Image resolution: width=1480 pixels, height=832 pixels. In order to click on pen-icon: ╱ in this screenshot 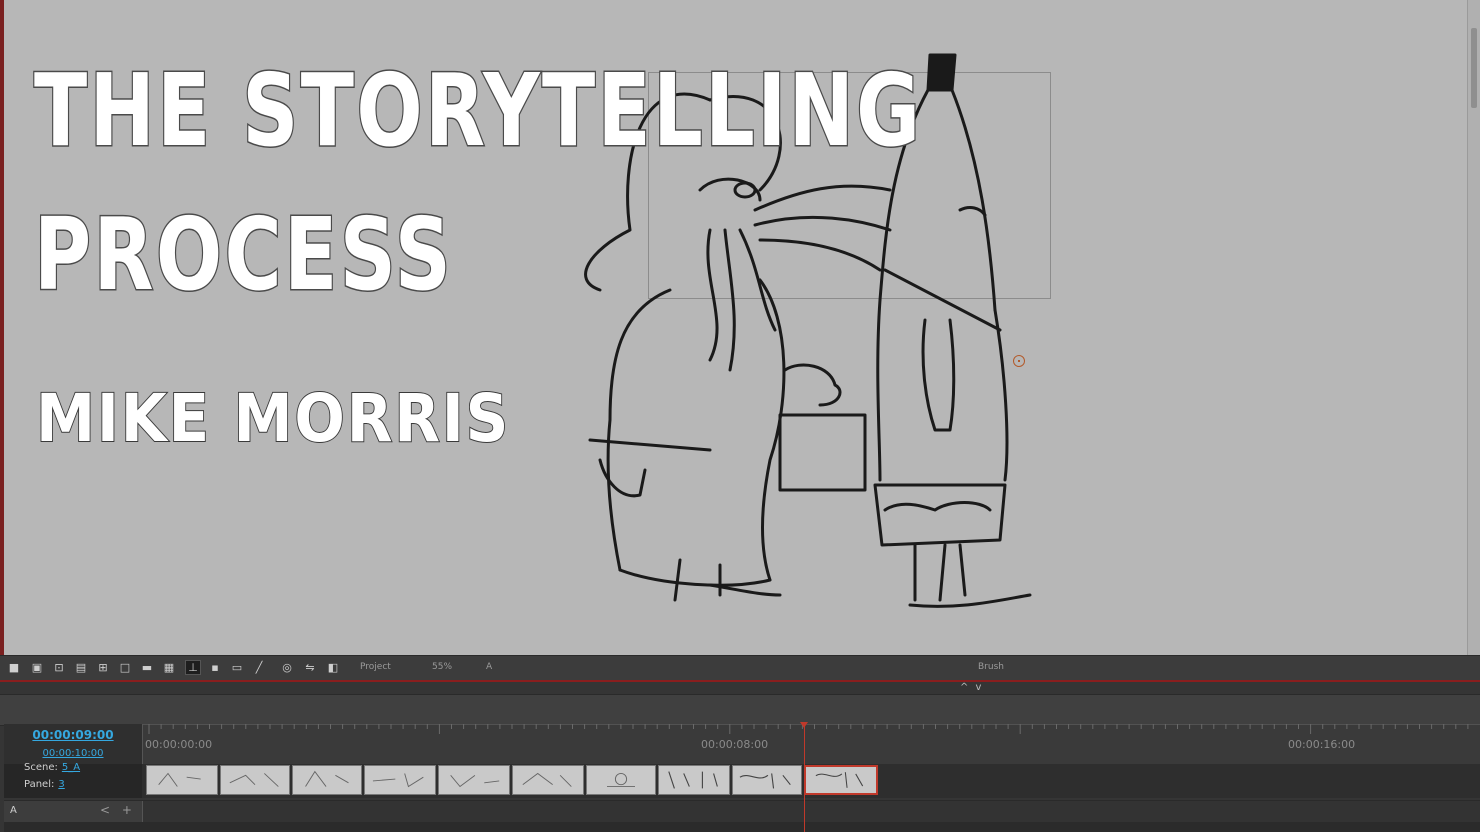, I will do `click(259, 667)`.